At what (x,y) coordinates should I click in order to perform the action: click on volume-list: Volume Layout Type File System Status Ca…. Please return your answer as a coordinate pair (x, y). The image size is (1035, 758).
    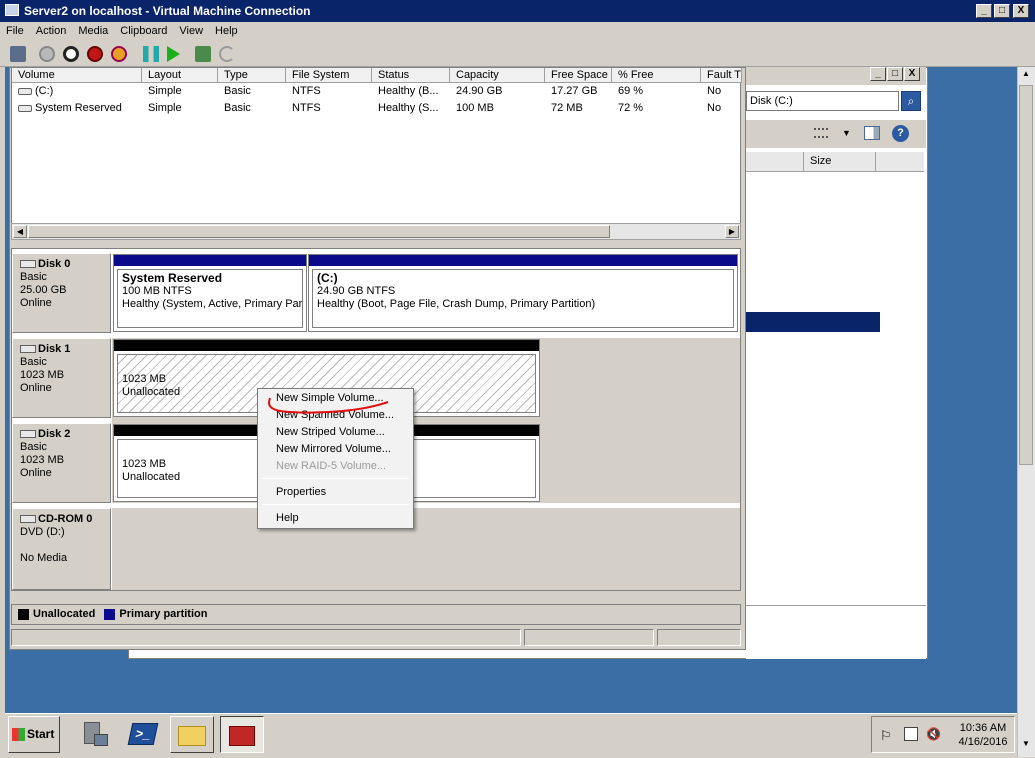
    Looking at the image, I should click on (376, 145).